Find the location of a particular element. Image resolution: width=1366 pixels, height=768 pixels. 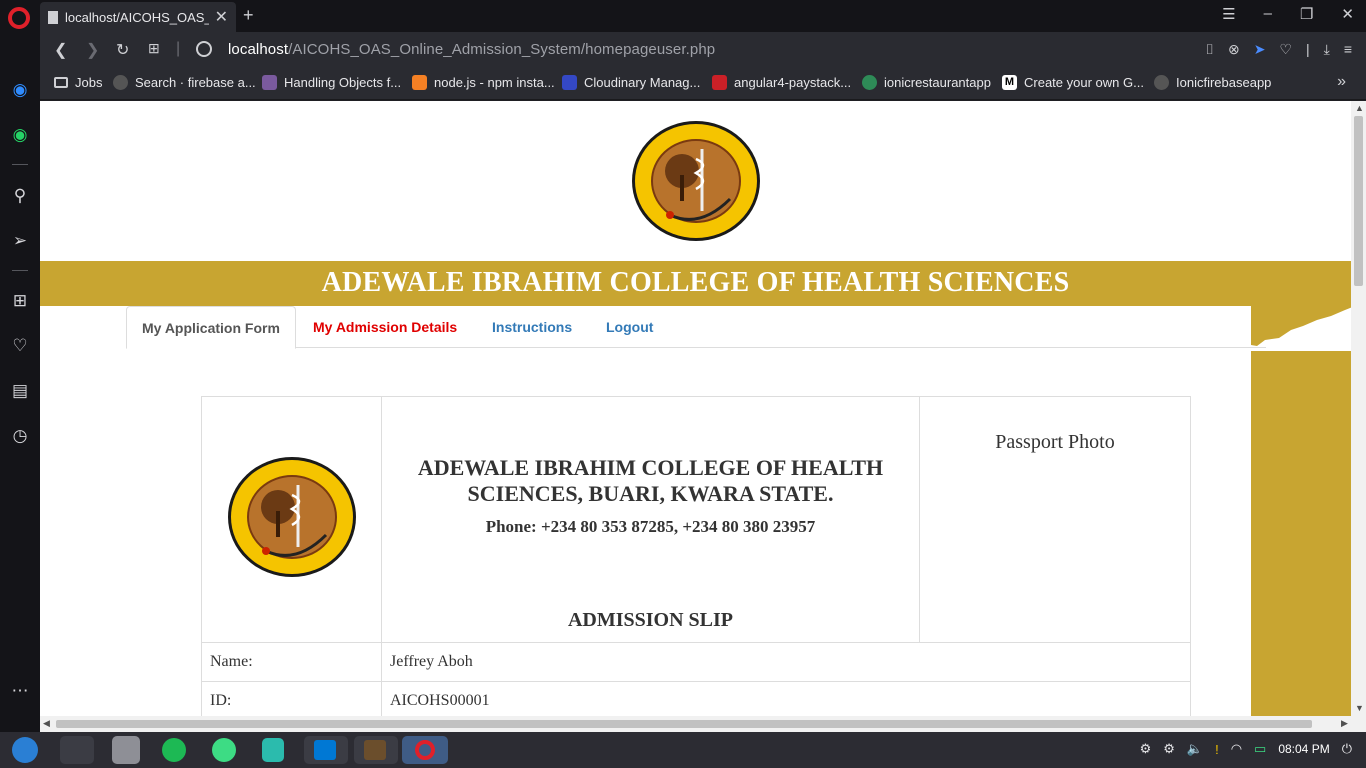

vertical-scrollbar: ▲ ▼ is located at coordinates (1358, 408).